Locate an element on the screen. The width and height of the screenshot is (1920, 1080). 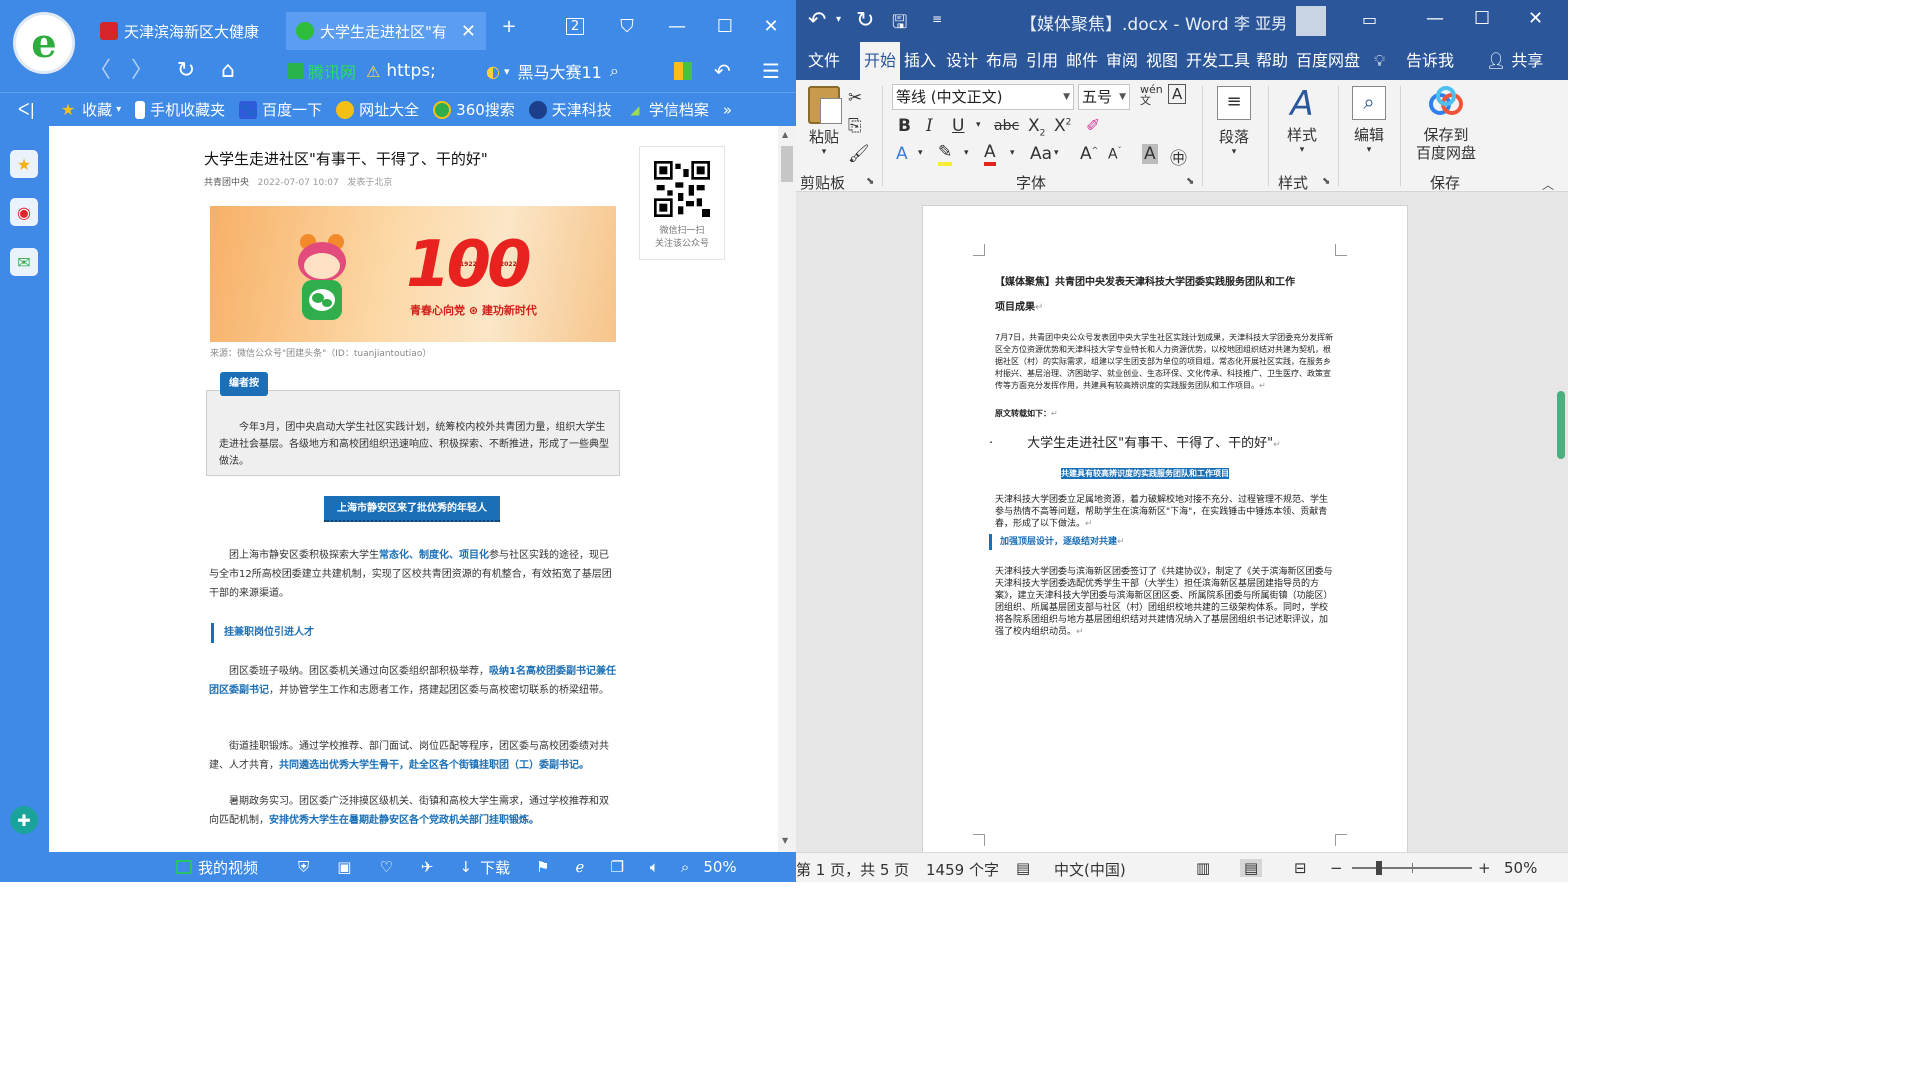
site-badge: 腾讯网 is located at coordinates (322, 71).